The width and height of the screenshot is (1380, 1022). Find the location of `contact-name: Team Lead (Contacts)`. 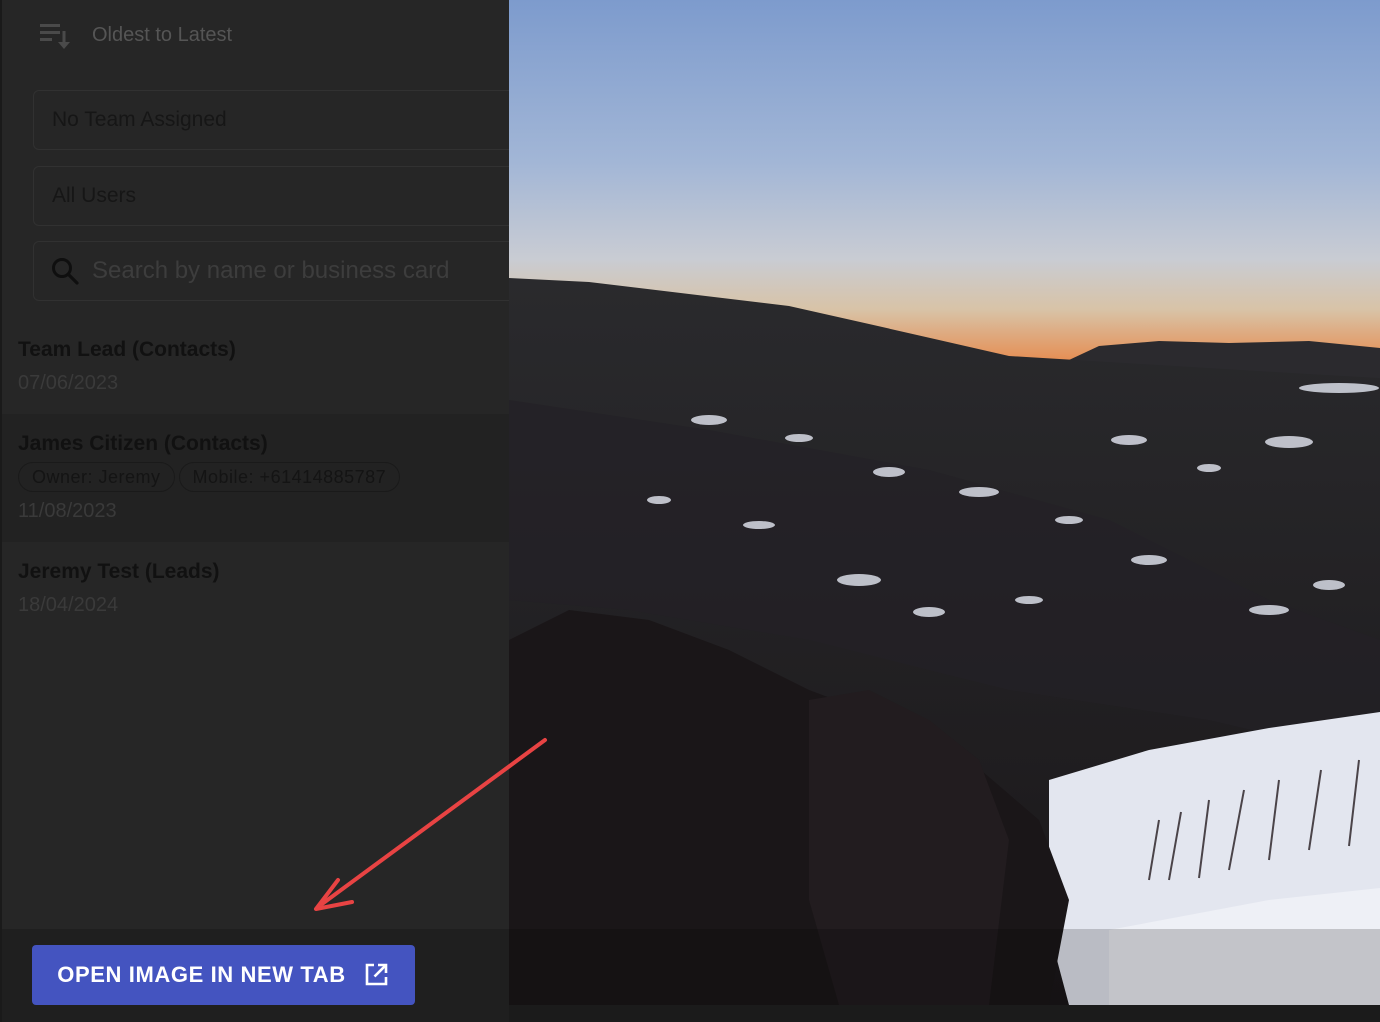

contact-name: Team Lead (Contacts) is located at coordinates (127, 349).